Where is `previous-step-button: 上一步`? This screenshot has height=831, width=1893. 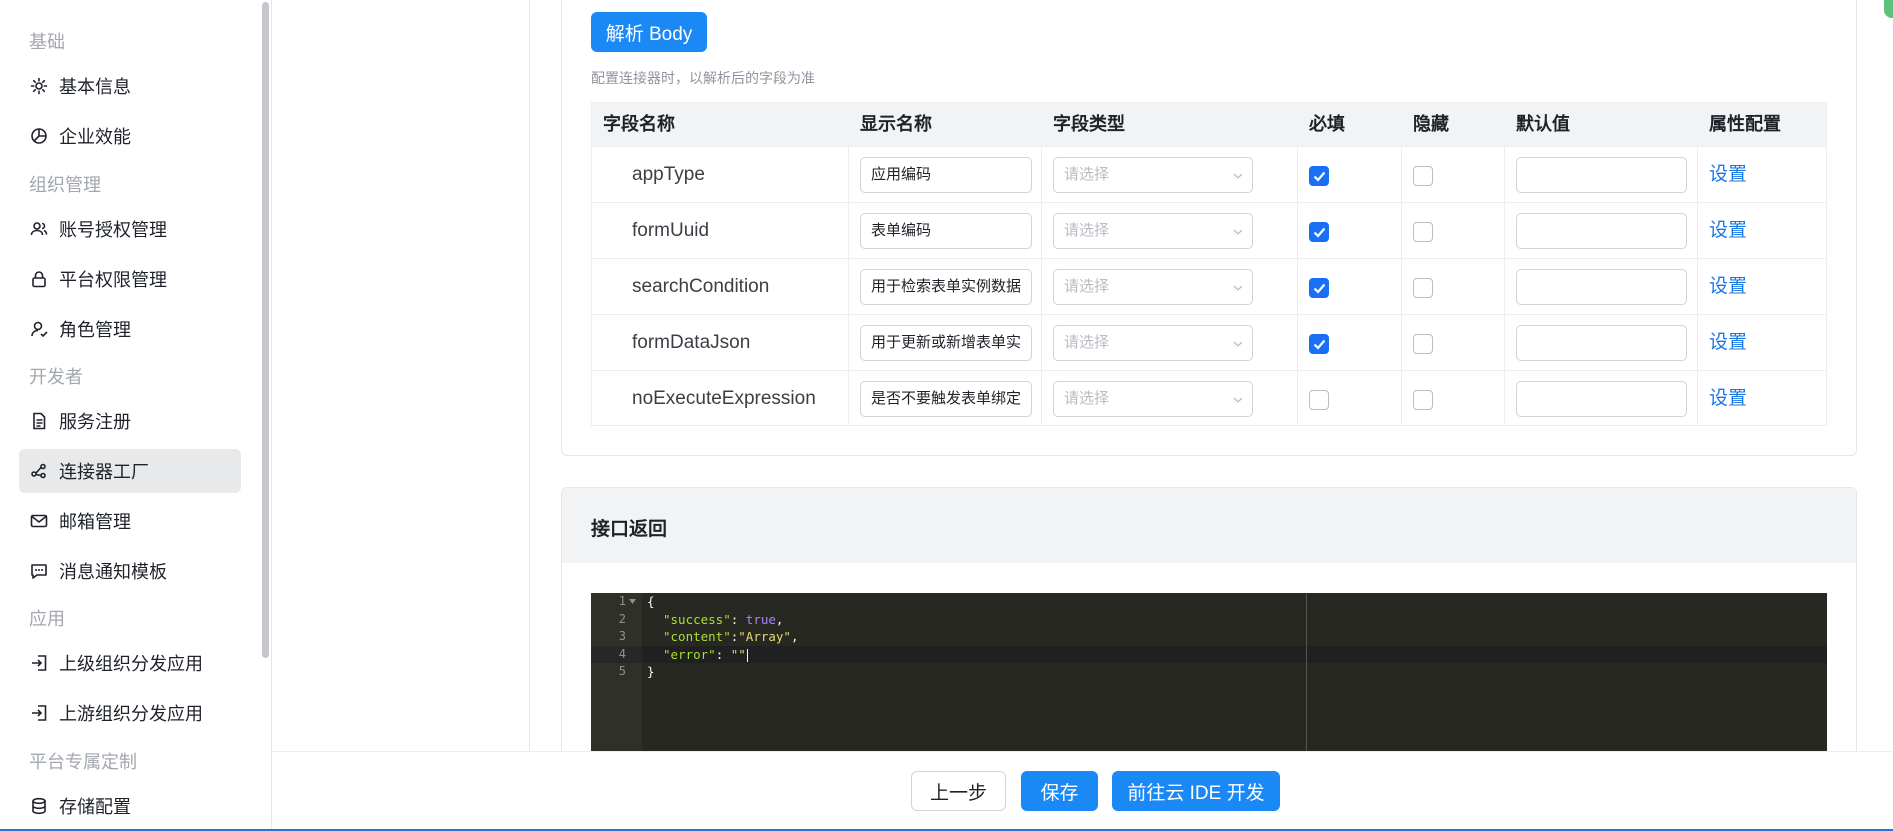
previous-step-button: 上一步 is located at coordinates (958, 791).